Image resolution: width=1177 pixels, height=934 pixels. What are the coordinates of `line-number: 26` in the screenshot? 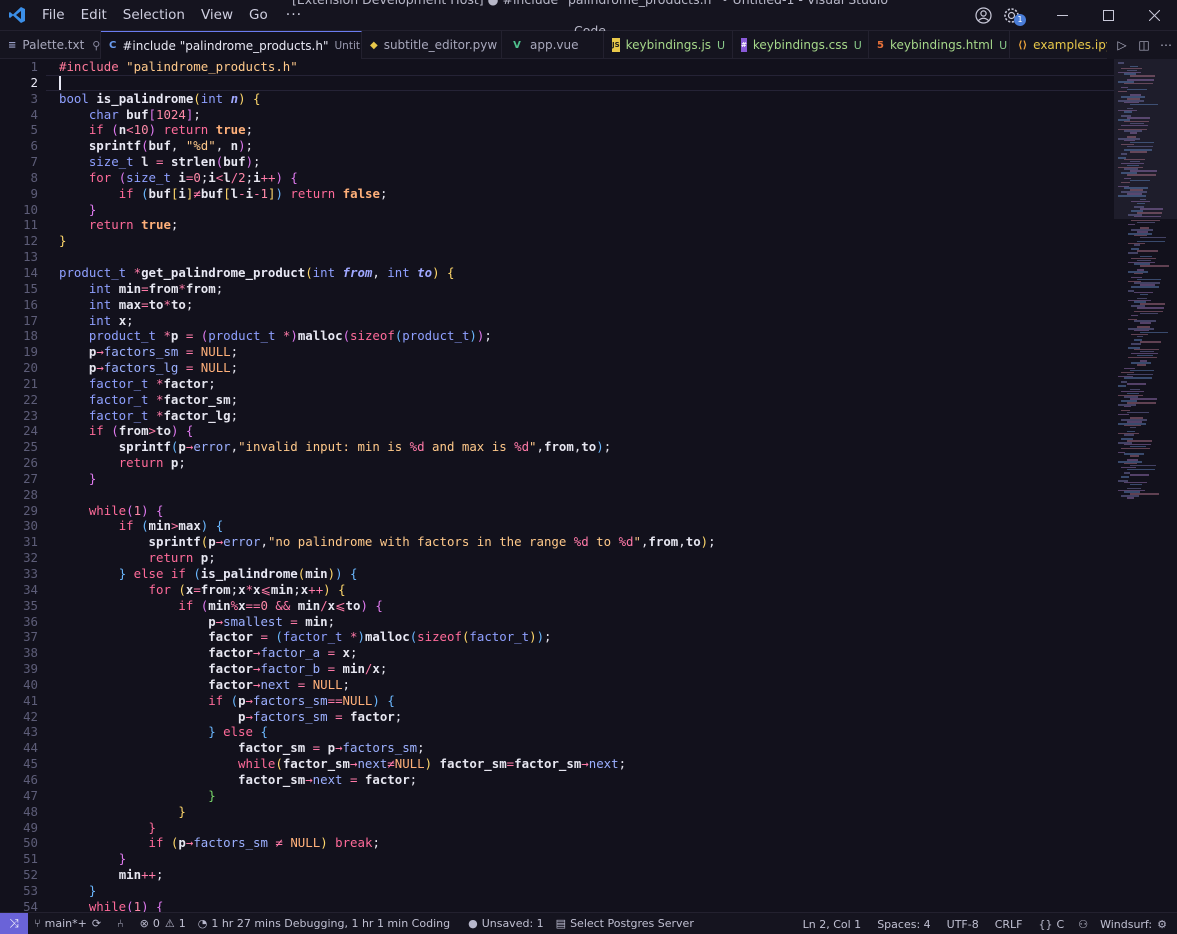 It's located at (30, 463).